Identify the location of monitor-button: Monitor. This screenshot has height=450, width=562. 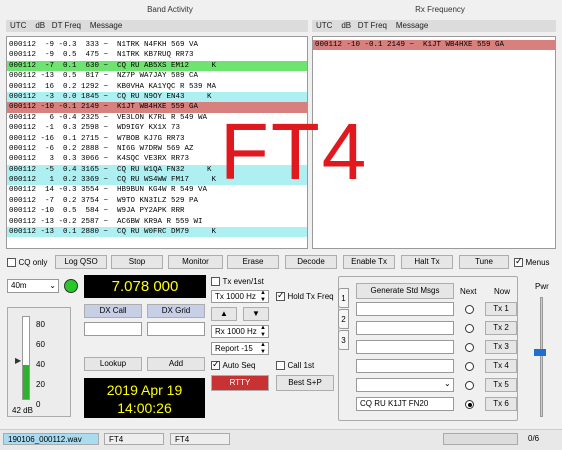
(195, 262).